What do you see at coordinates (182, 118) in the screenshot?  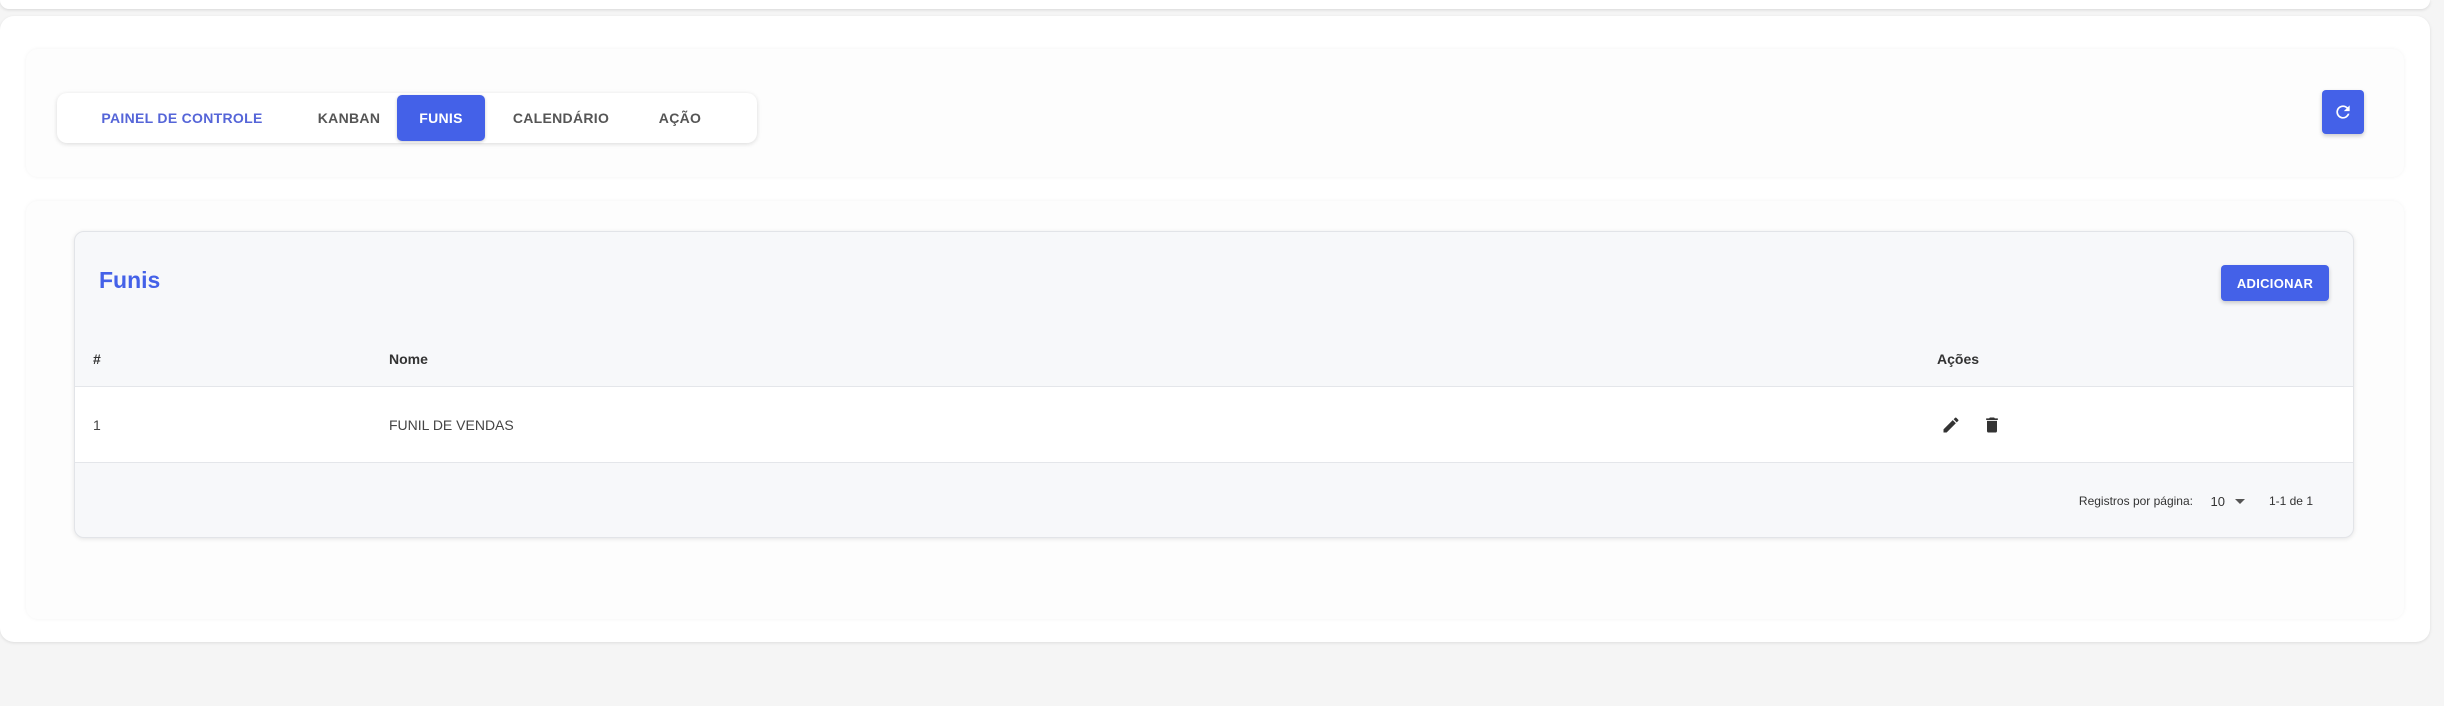 I see `tab-painel-de-controle: PAINEL DE CONTROLE` at bounding box center [182, 118].